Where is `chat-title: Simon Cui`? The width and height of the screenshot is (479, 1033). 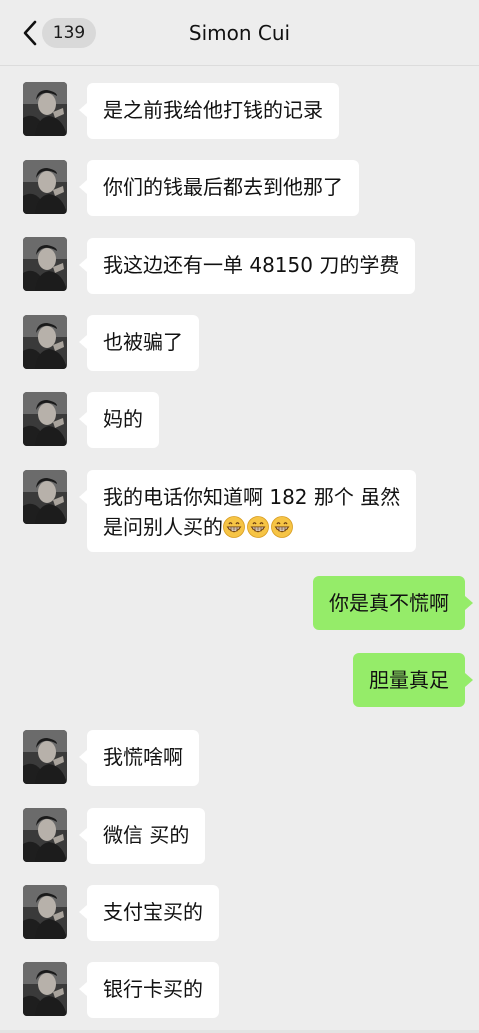
chat-title: Simon Cui is located at coordinates (239, 33).